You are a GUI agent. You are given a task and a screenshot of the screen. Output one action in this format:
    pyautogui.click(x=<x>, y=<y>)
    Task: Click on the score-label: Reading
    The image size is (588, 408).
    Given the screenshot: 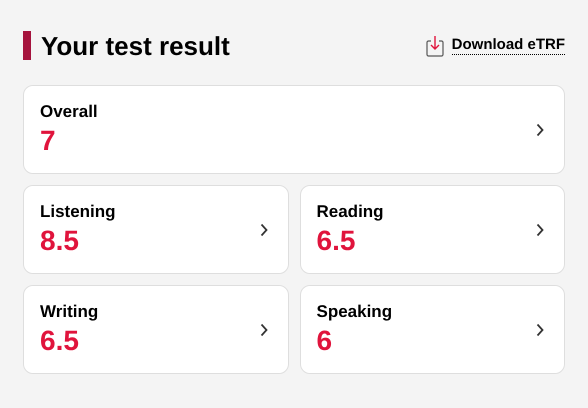 What is the action you would take?
    pyautogui.click(x=350, y=212)
    